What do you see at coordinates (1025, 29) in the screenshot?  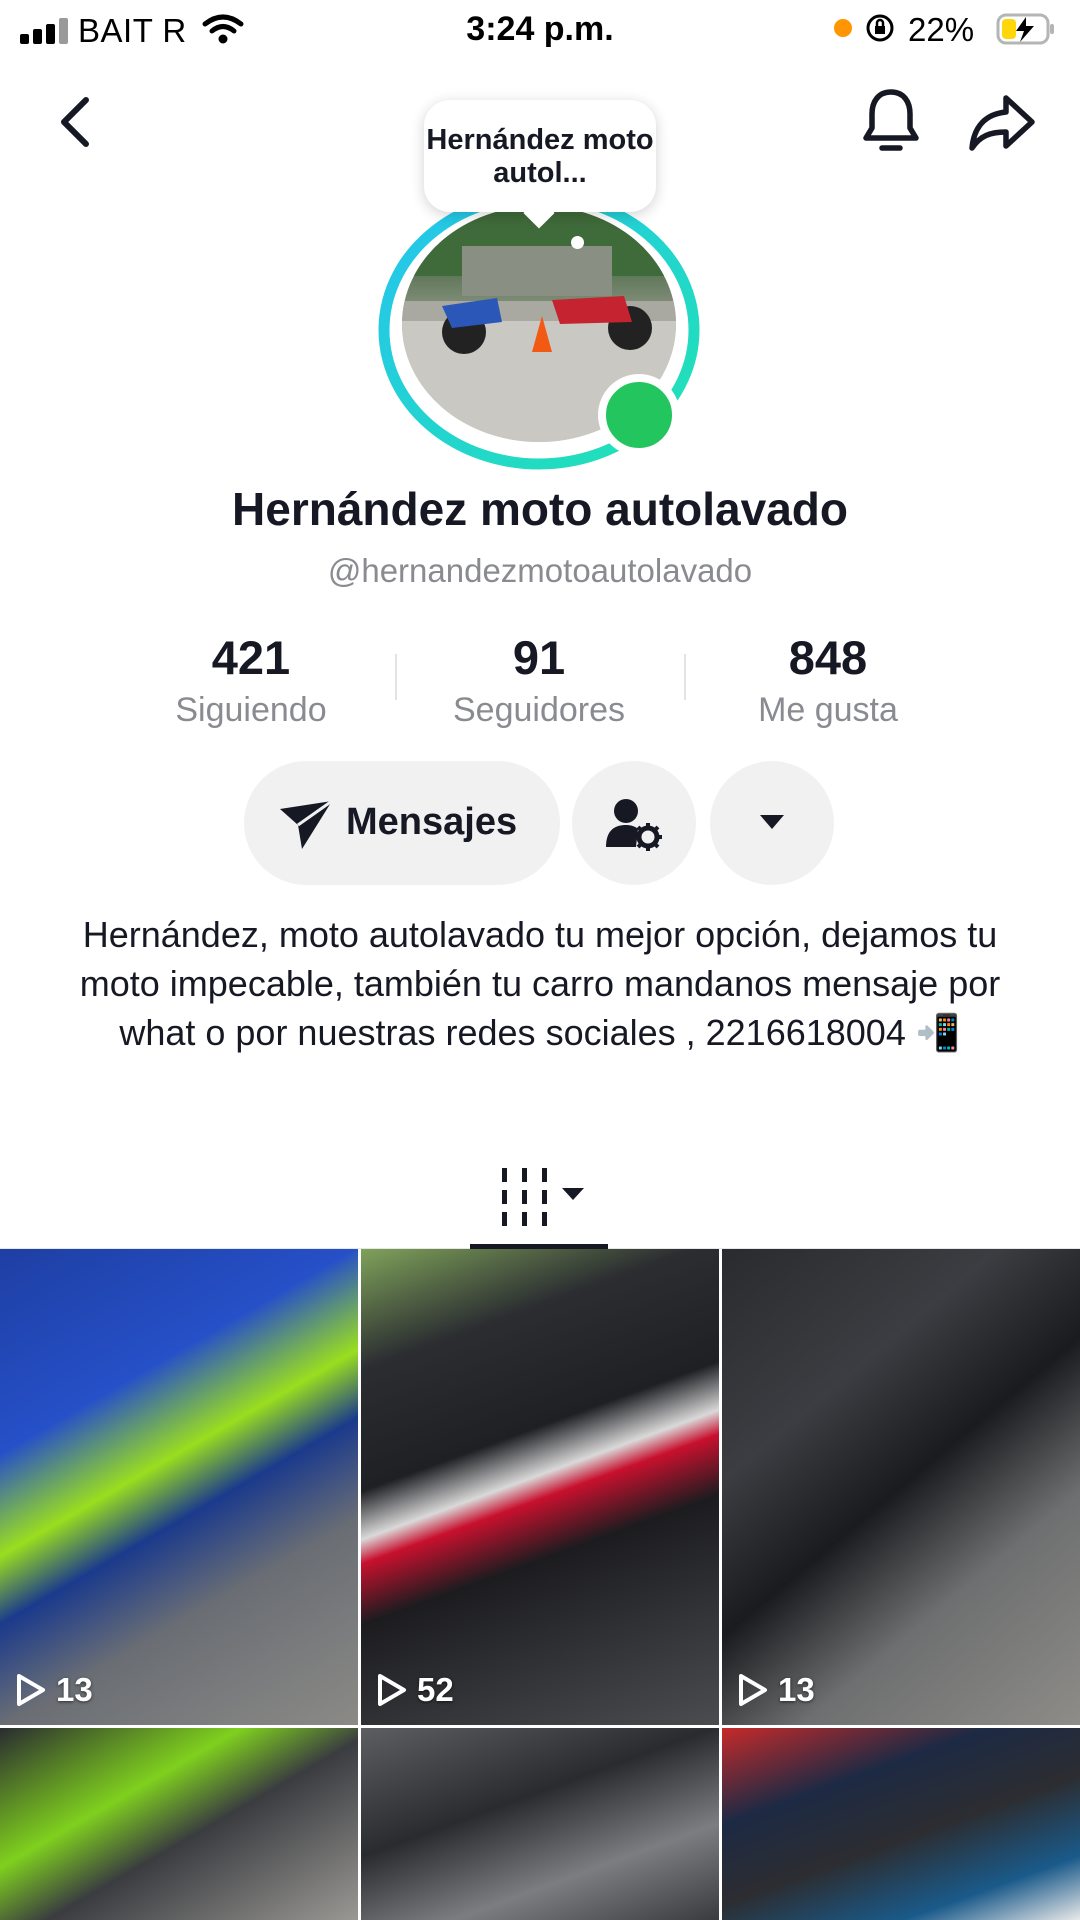 I see `battery-charging-icon` at bounding box center [1025, 29].